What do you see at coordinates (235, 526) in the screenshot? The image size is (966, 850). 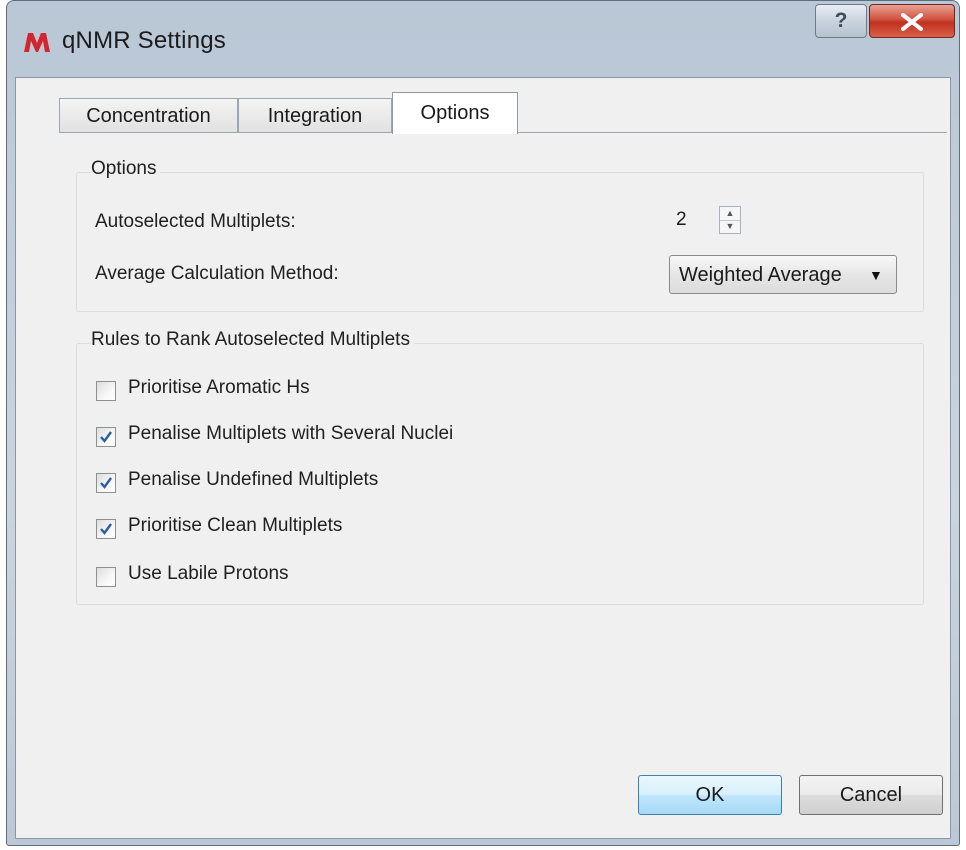 I see `checkbox-label: Prioritise Clean Multiplets` at bounding box center [235, 526].